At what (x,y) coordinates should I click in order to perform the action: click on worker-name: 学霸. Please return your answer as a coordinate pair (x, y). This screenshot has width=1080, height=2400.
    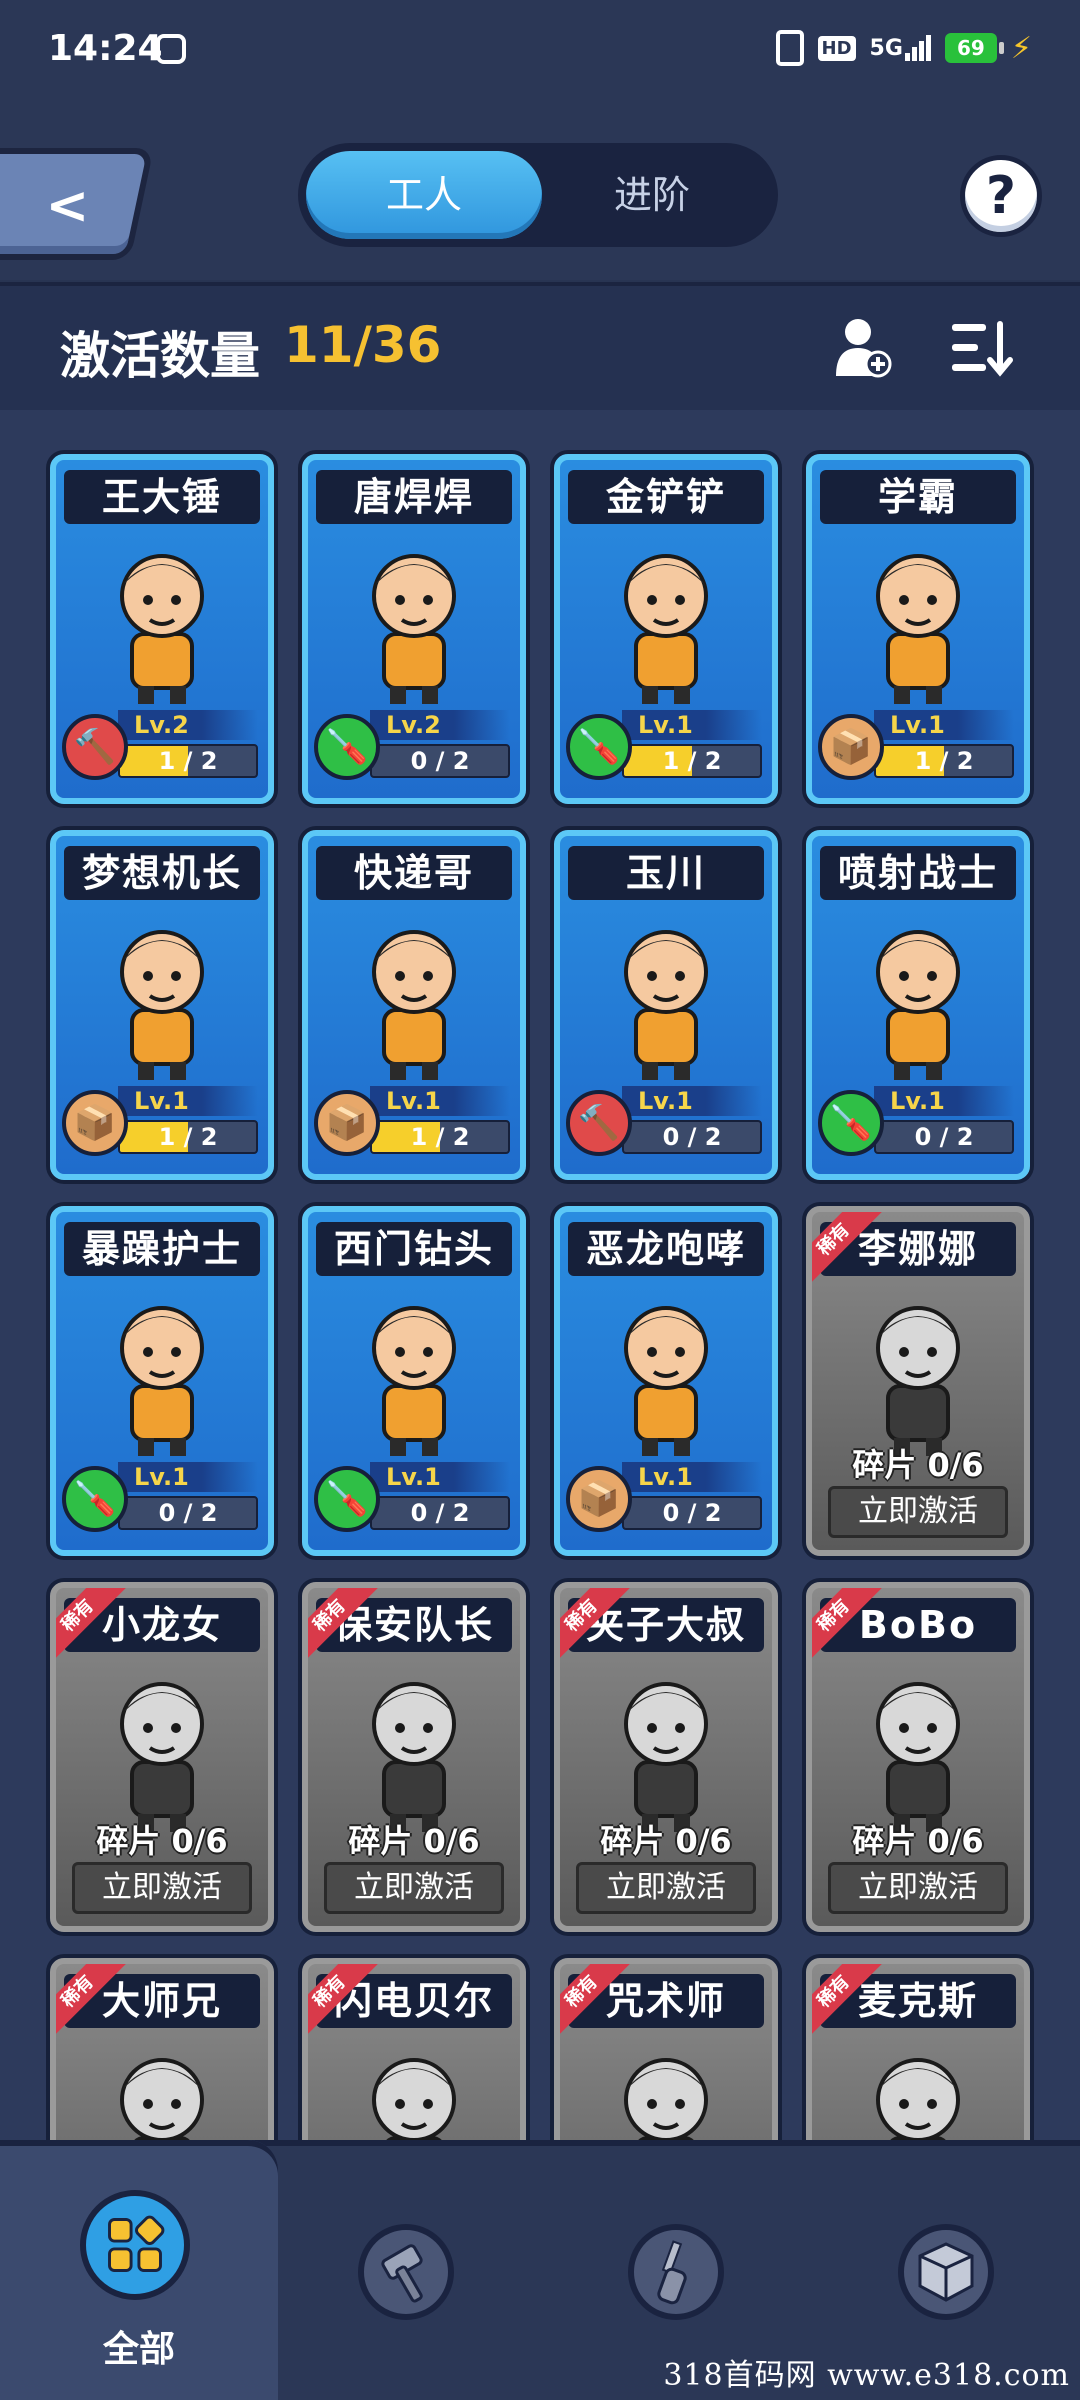
    Looking at the image, I should click on (918, 497).